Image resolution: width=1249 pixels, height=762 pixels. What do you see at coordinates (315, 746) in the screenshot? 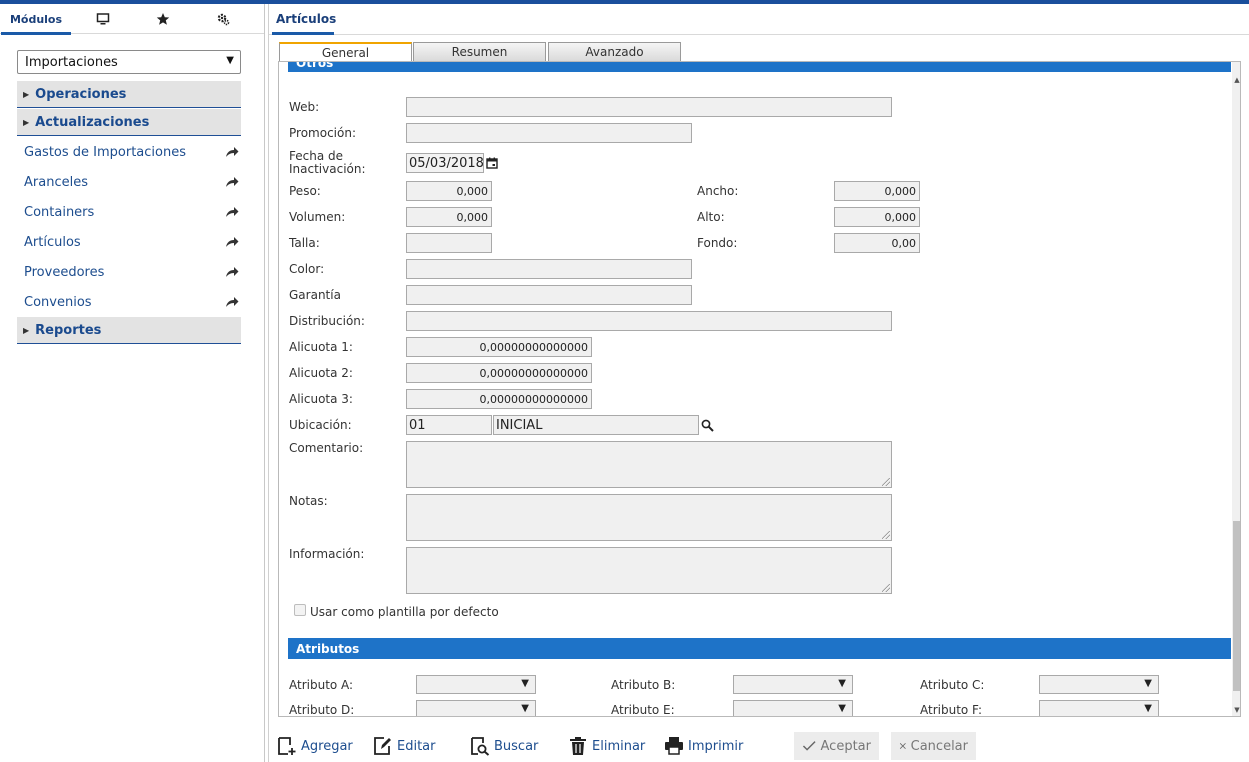
I see `agregar-button: Agregar` at bounding box center [315, 746].